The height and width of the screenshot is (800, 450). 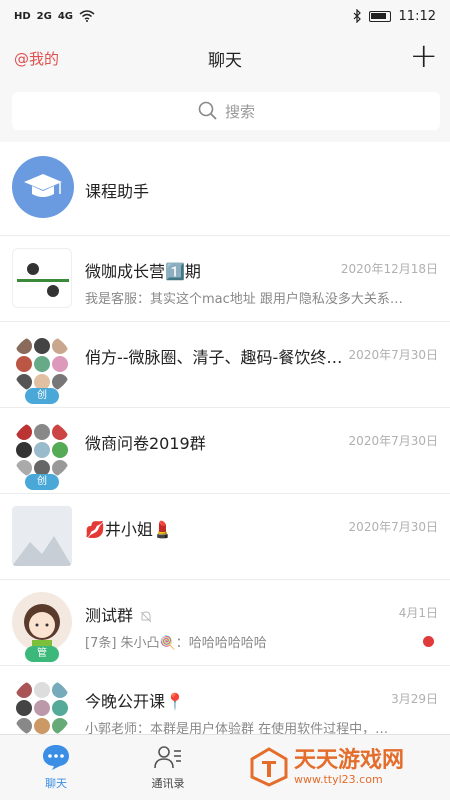 I want to click on status-bar: HD 2G 4G 11:12, so click(x=225, y=16).